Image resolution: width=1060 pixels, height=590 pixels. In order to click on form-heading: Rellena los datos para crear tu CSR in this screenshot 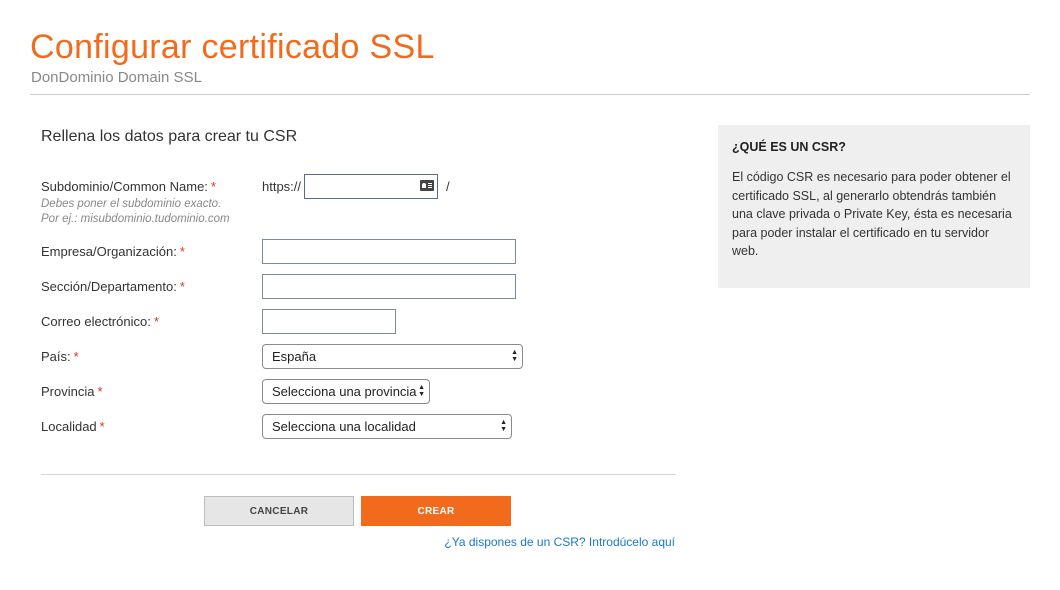, I will do `click(169, 136)`.